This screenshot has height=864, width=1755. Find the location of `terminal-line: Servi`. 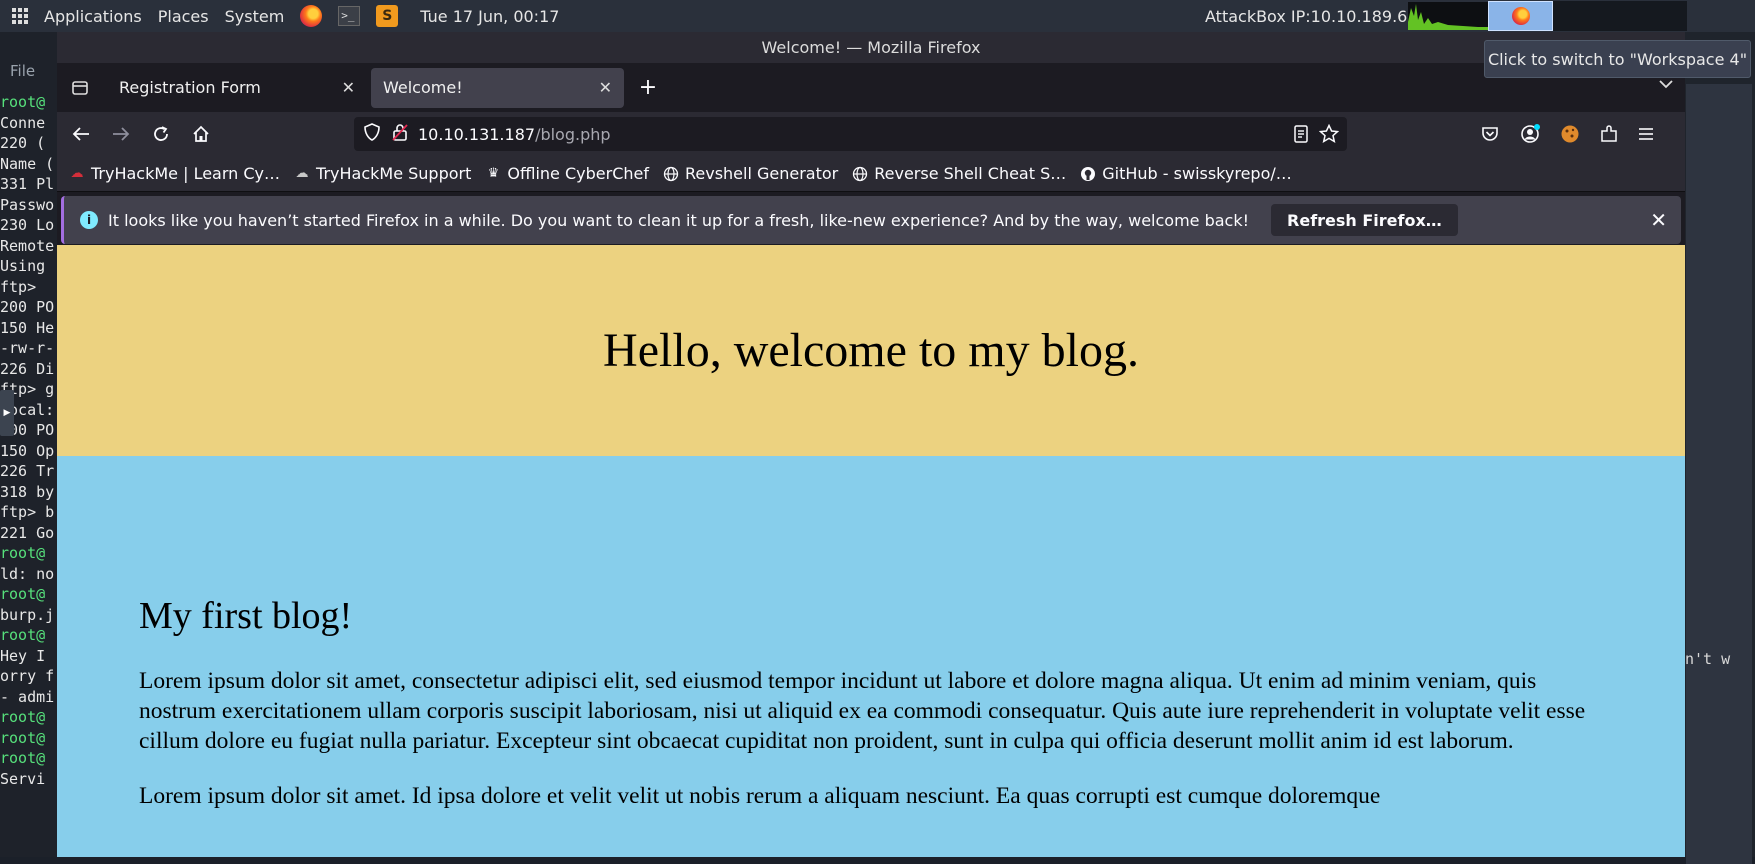

terminal-line: Servi is located at coordinates (23, 778).